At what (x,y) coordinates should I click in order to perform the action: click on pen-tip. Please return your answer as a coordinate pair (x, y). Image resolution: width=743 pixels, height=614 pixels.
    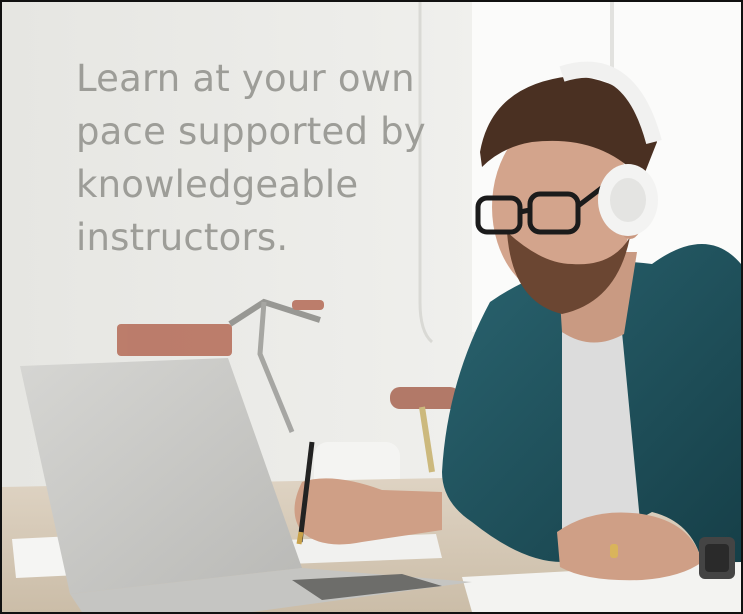
    Looking at the image, I should click on (300, 538).